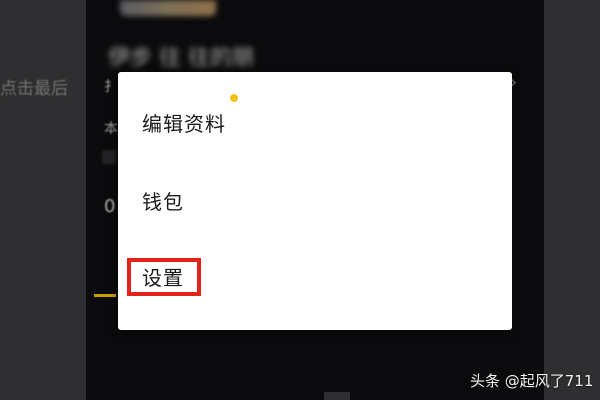 This screenshot has height=400, width=600. Describe the element at coordinates (234, 98) in the screenshot. I see `notification-dot-icon` at that location.